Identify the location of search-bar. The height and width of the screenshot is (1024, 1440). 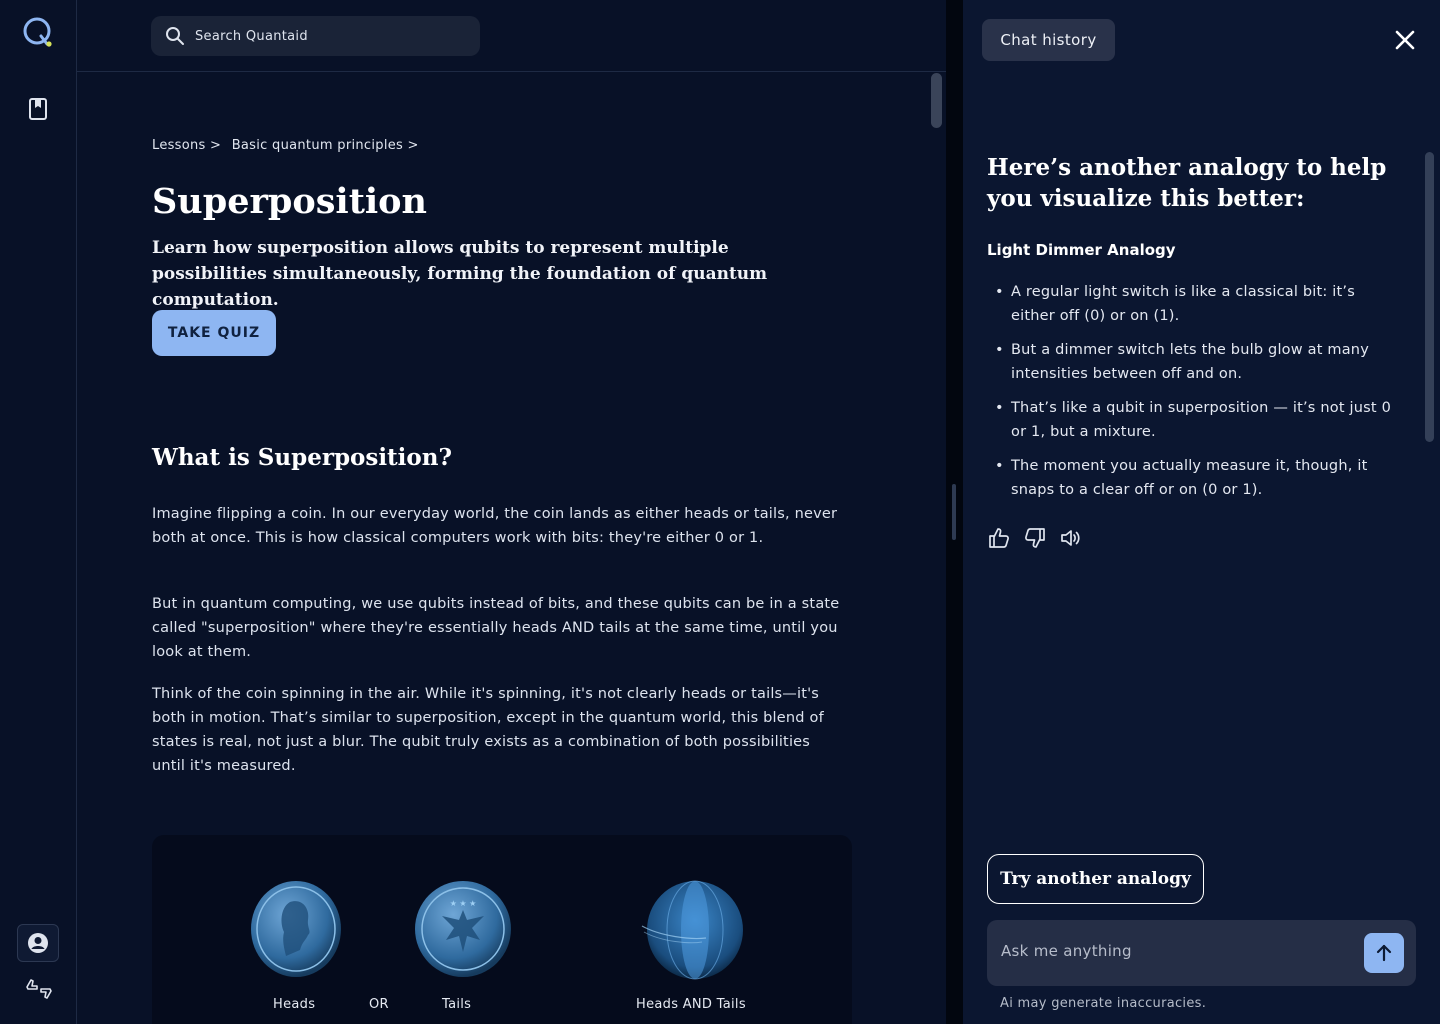
(315, 36).